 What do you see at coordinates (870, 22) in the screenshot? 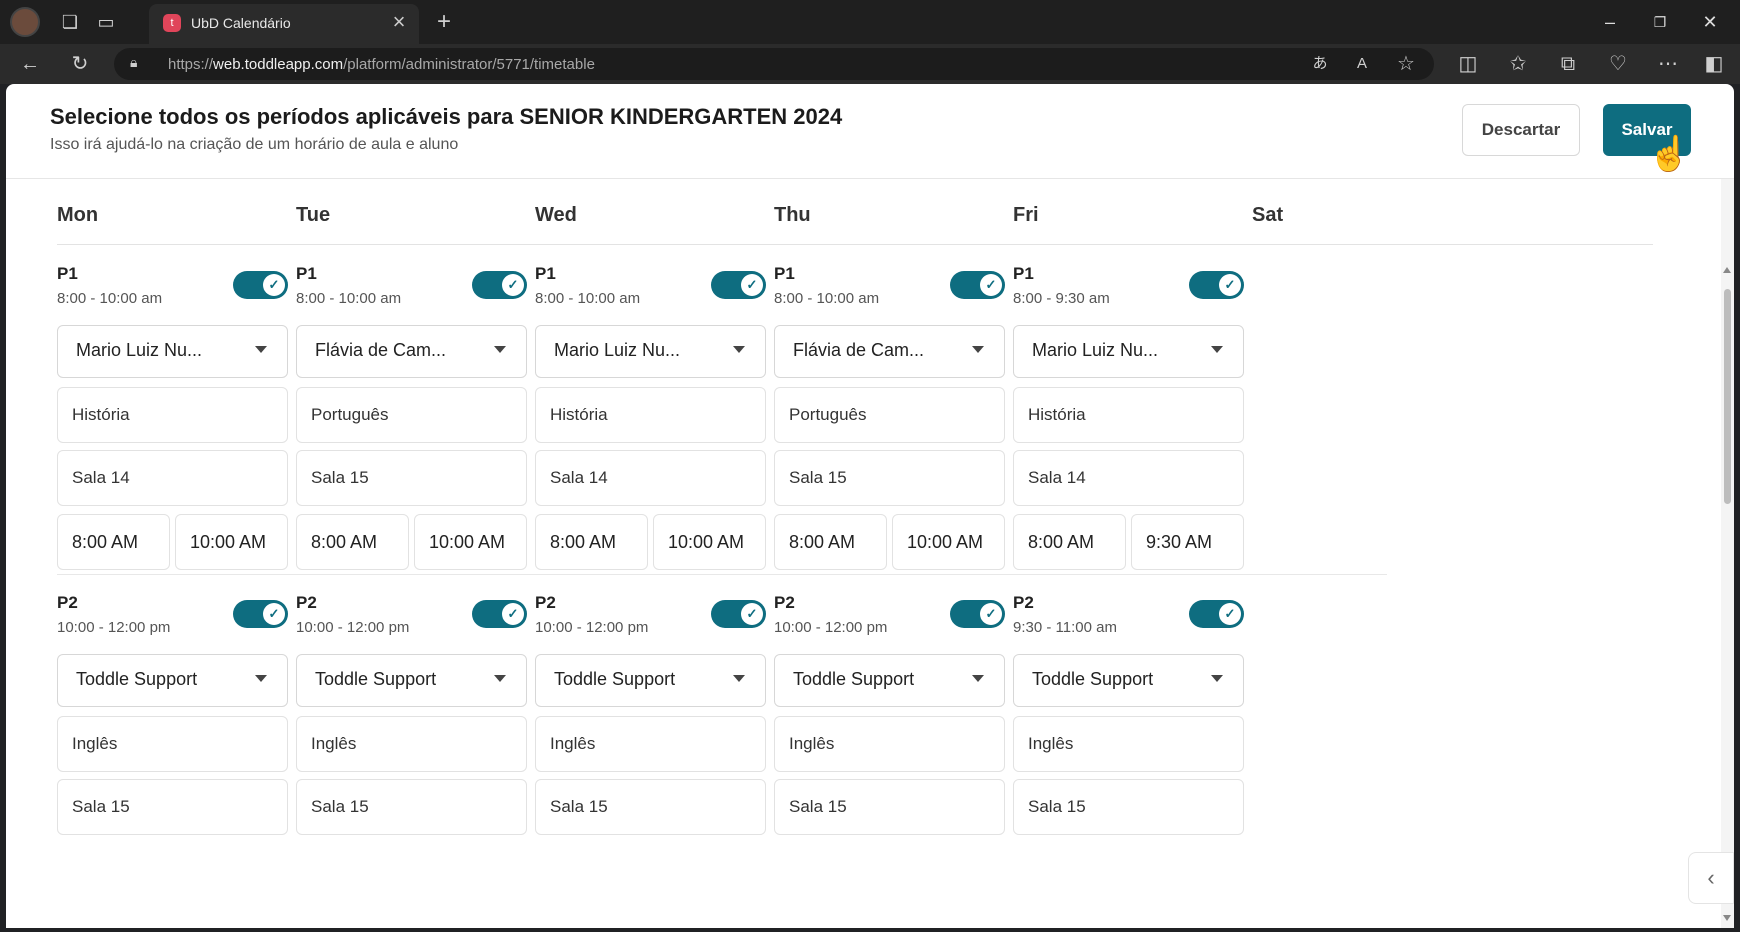
I see `browser-titlebar: ❏ ▭ t UbD Calendário × + – ❐ ✕` at bounding box center [870, 22].